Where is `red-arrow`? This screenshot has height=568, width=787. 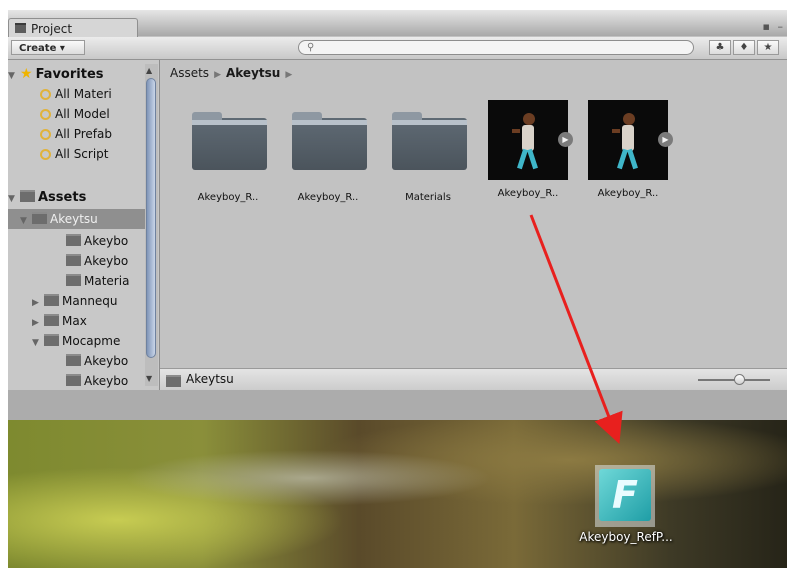 red-arrow is located at coordinates (576, 329).